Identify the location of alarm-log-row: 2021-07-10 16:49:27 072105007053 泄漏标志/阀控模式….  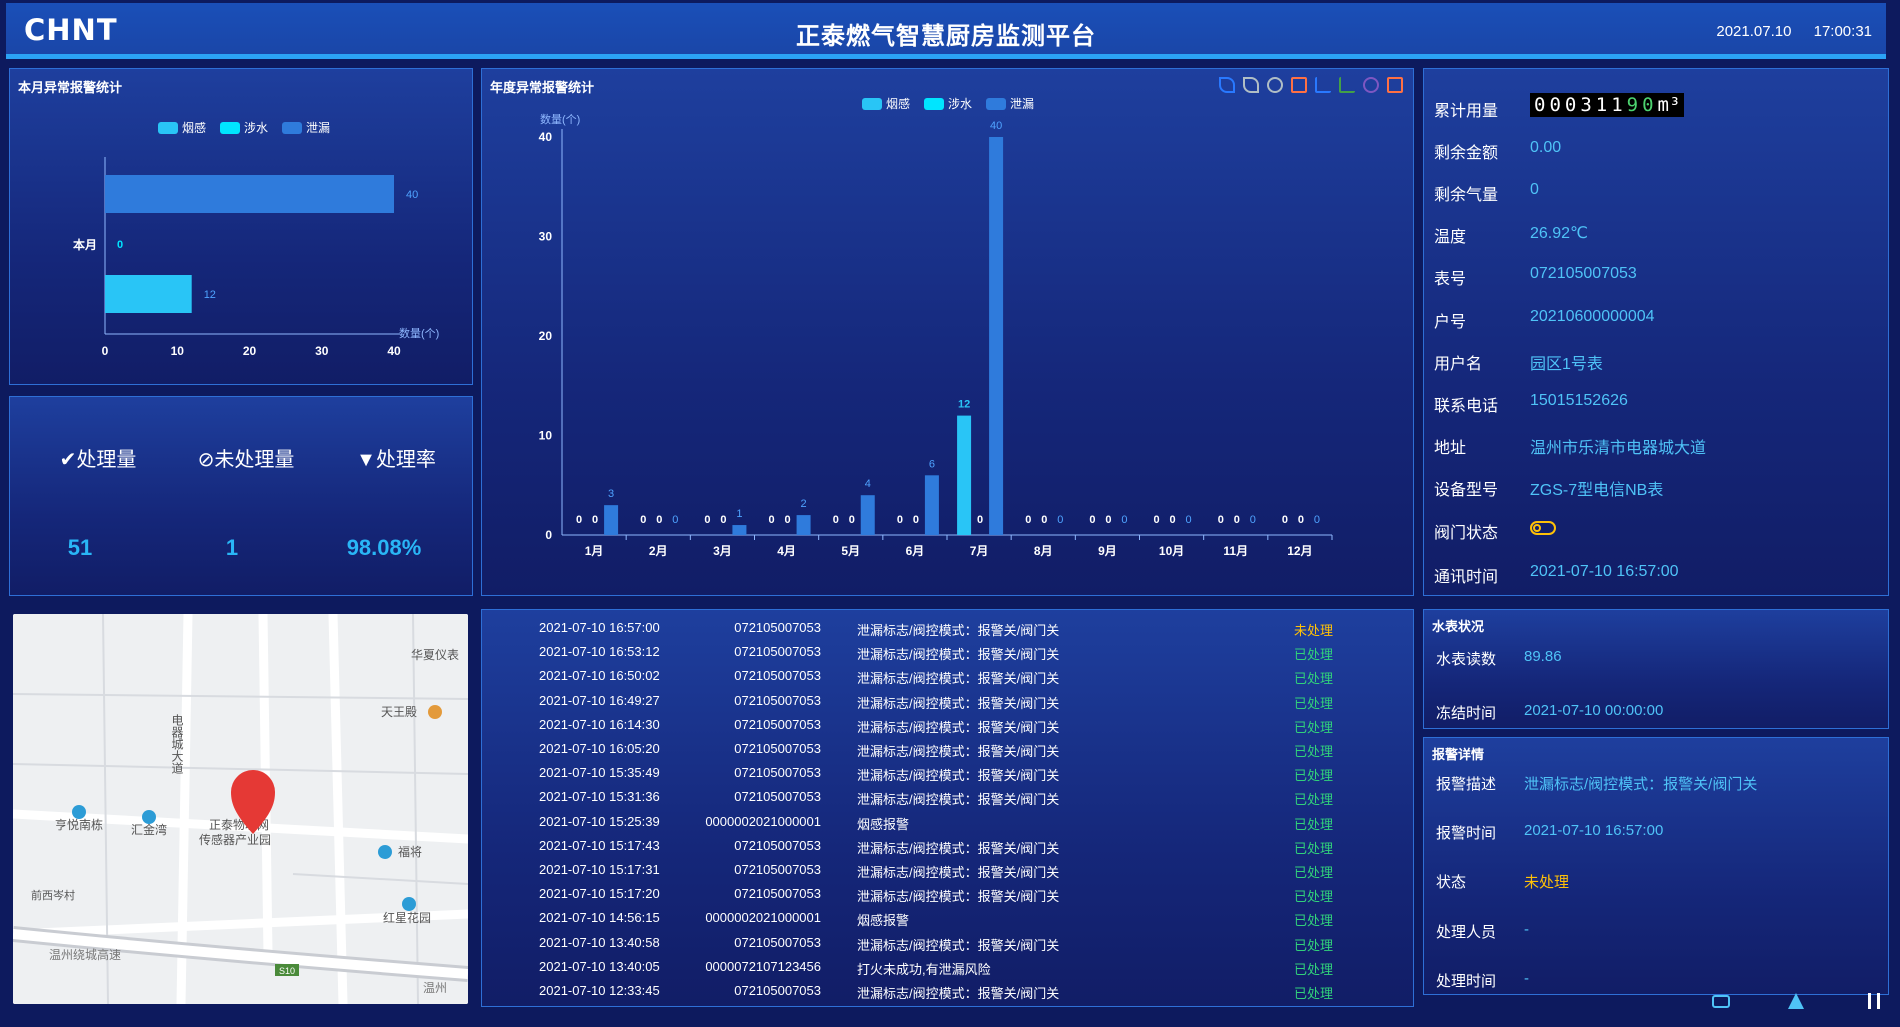
(942, 701).